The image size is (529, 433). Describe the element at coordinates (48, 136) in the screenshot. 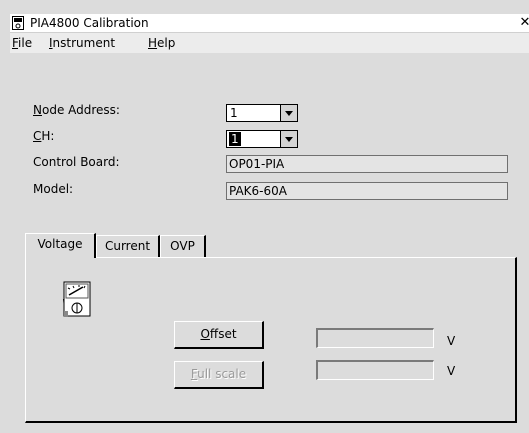

I see `ch-label-text: H:` at that location.